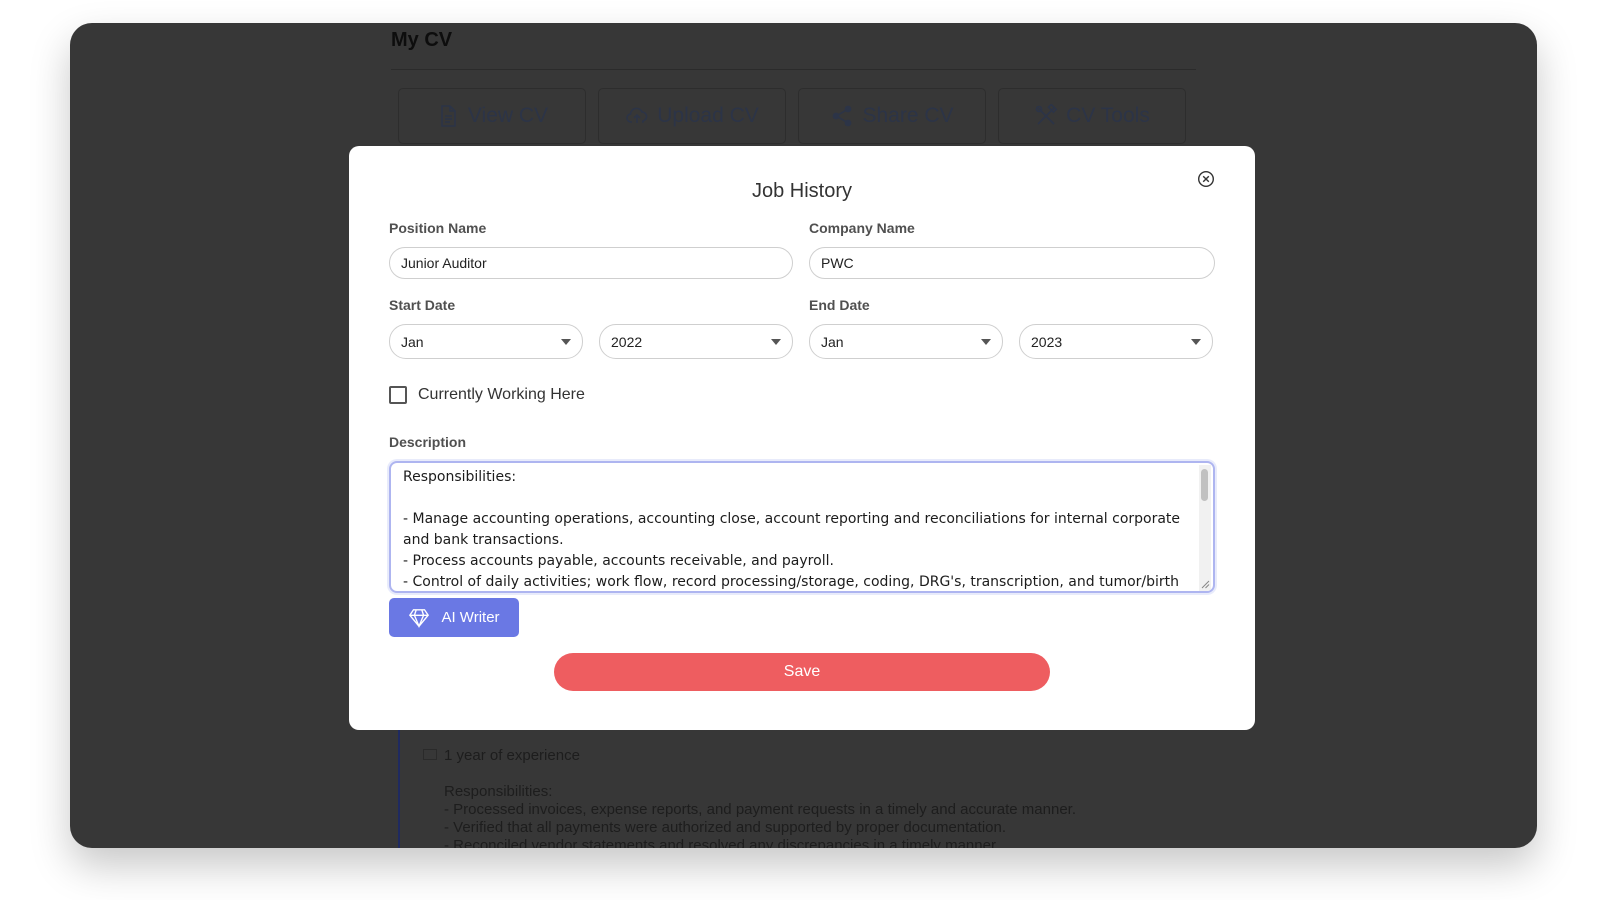 This screenshot has height=900, width=1600. What do you see at coordinates (1116, 341) in the screenshot?
I see `end-year-select: 2023` at bounding box center [1116, 341].